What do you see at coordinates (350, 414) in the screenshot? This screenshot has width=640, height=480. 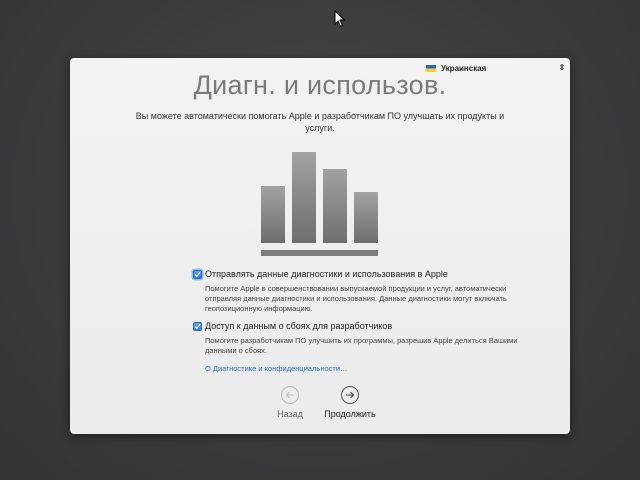 I see `continue-button-label: Продолжить` at bounding box center [350, 414].